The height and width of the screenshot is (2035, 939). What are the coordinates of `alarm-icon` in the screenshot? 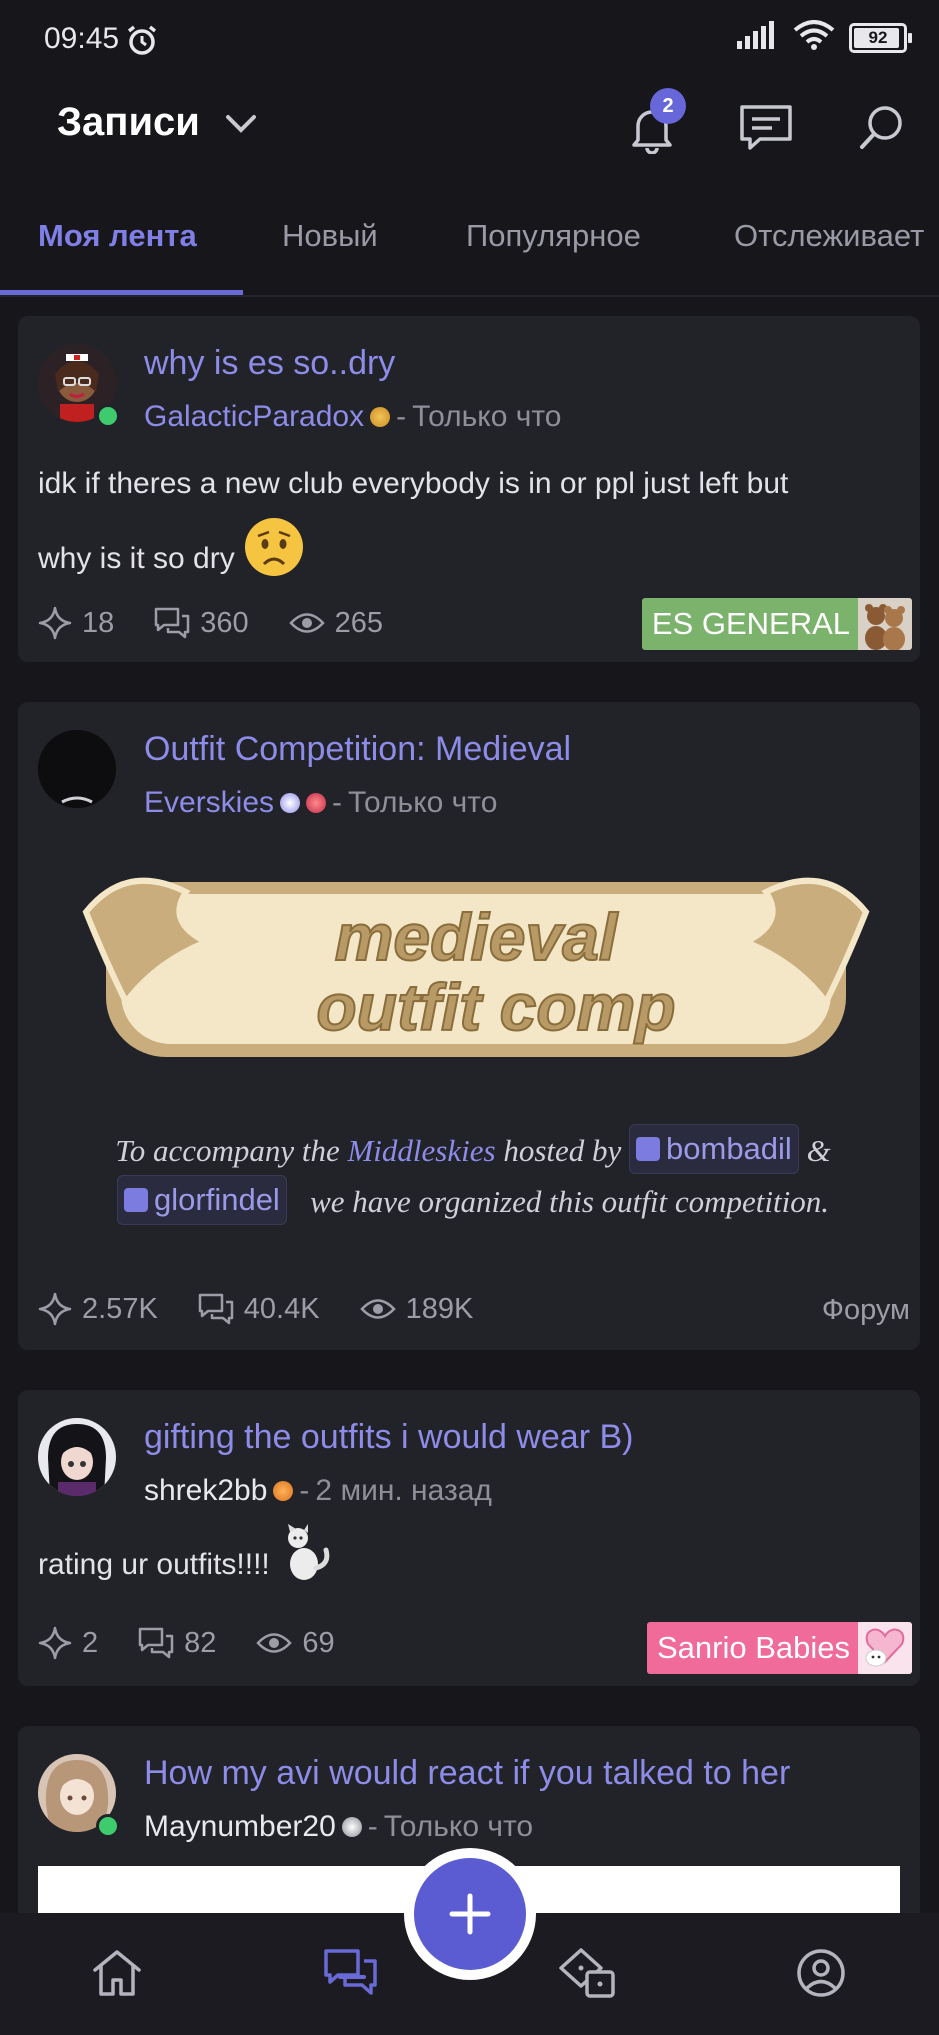 It's located at (142, 42).